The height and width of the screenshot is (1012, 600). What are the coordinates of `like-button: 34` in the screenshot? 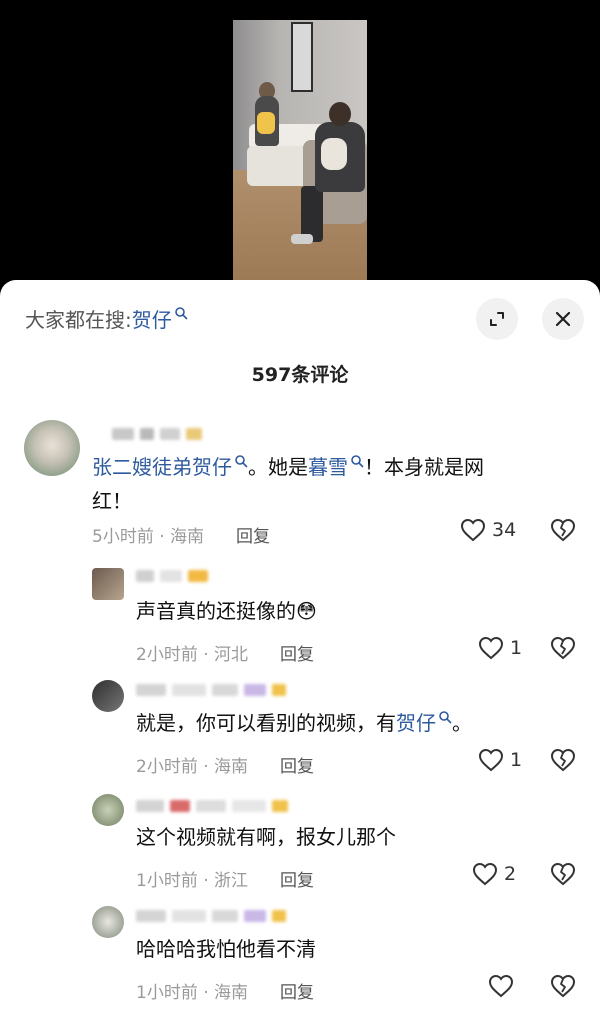 It's located at (488, 530).